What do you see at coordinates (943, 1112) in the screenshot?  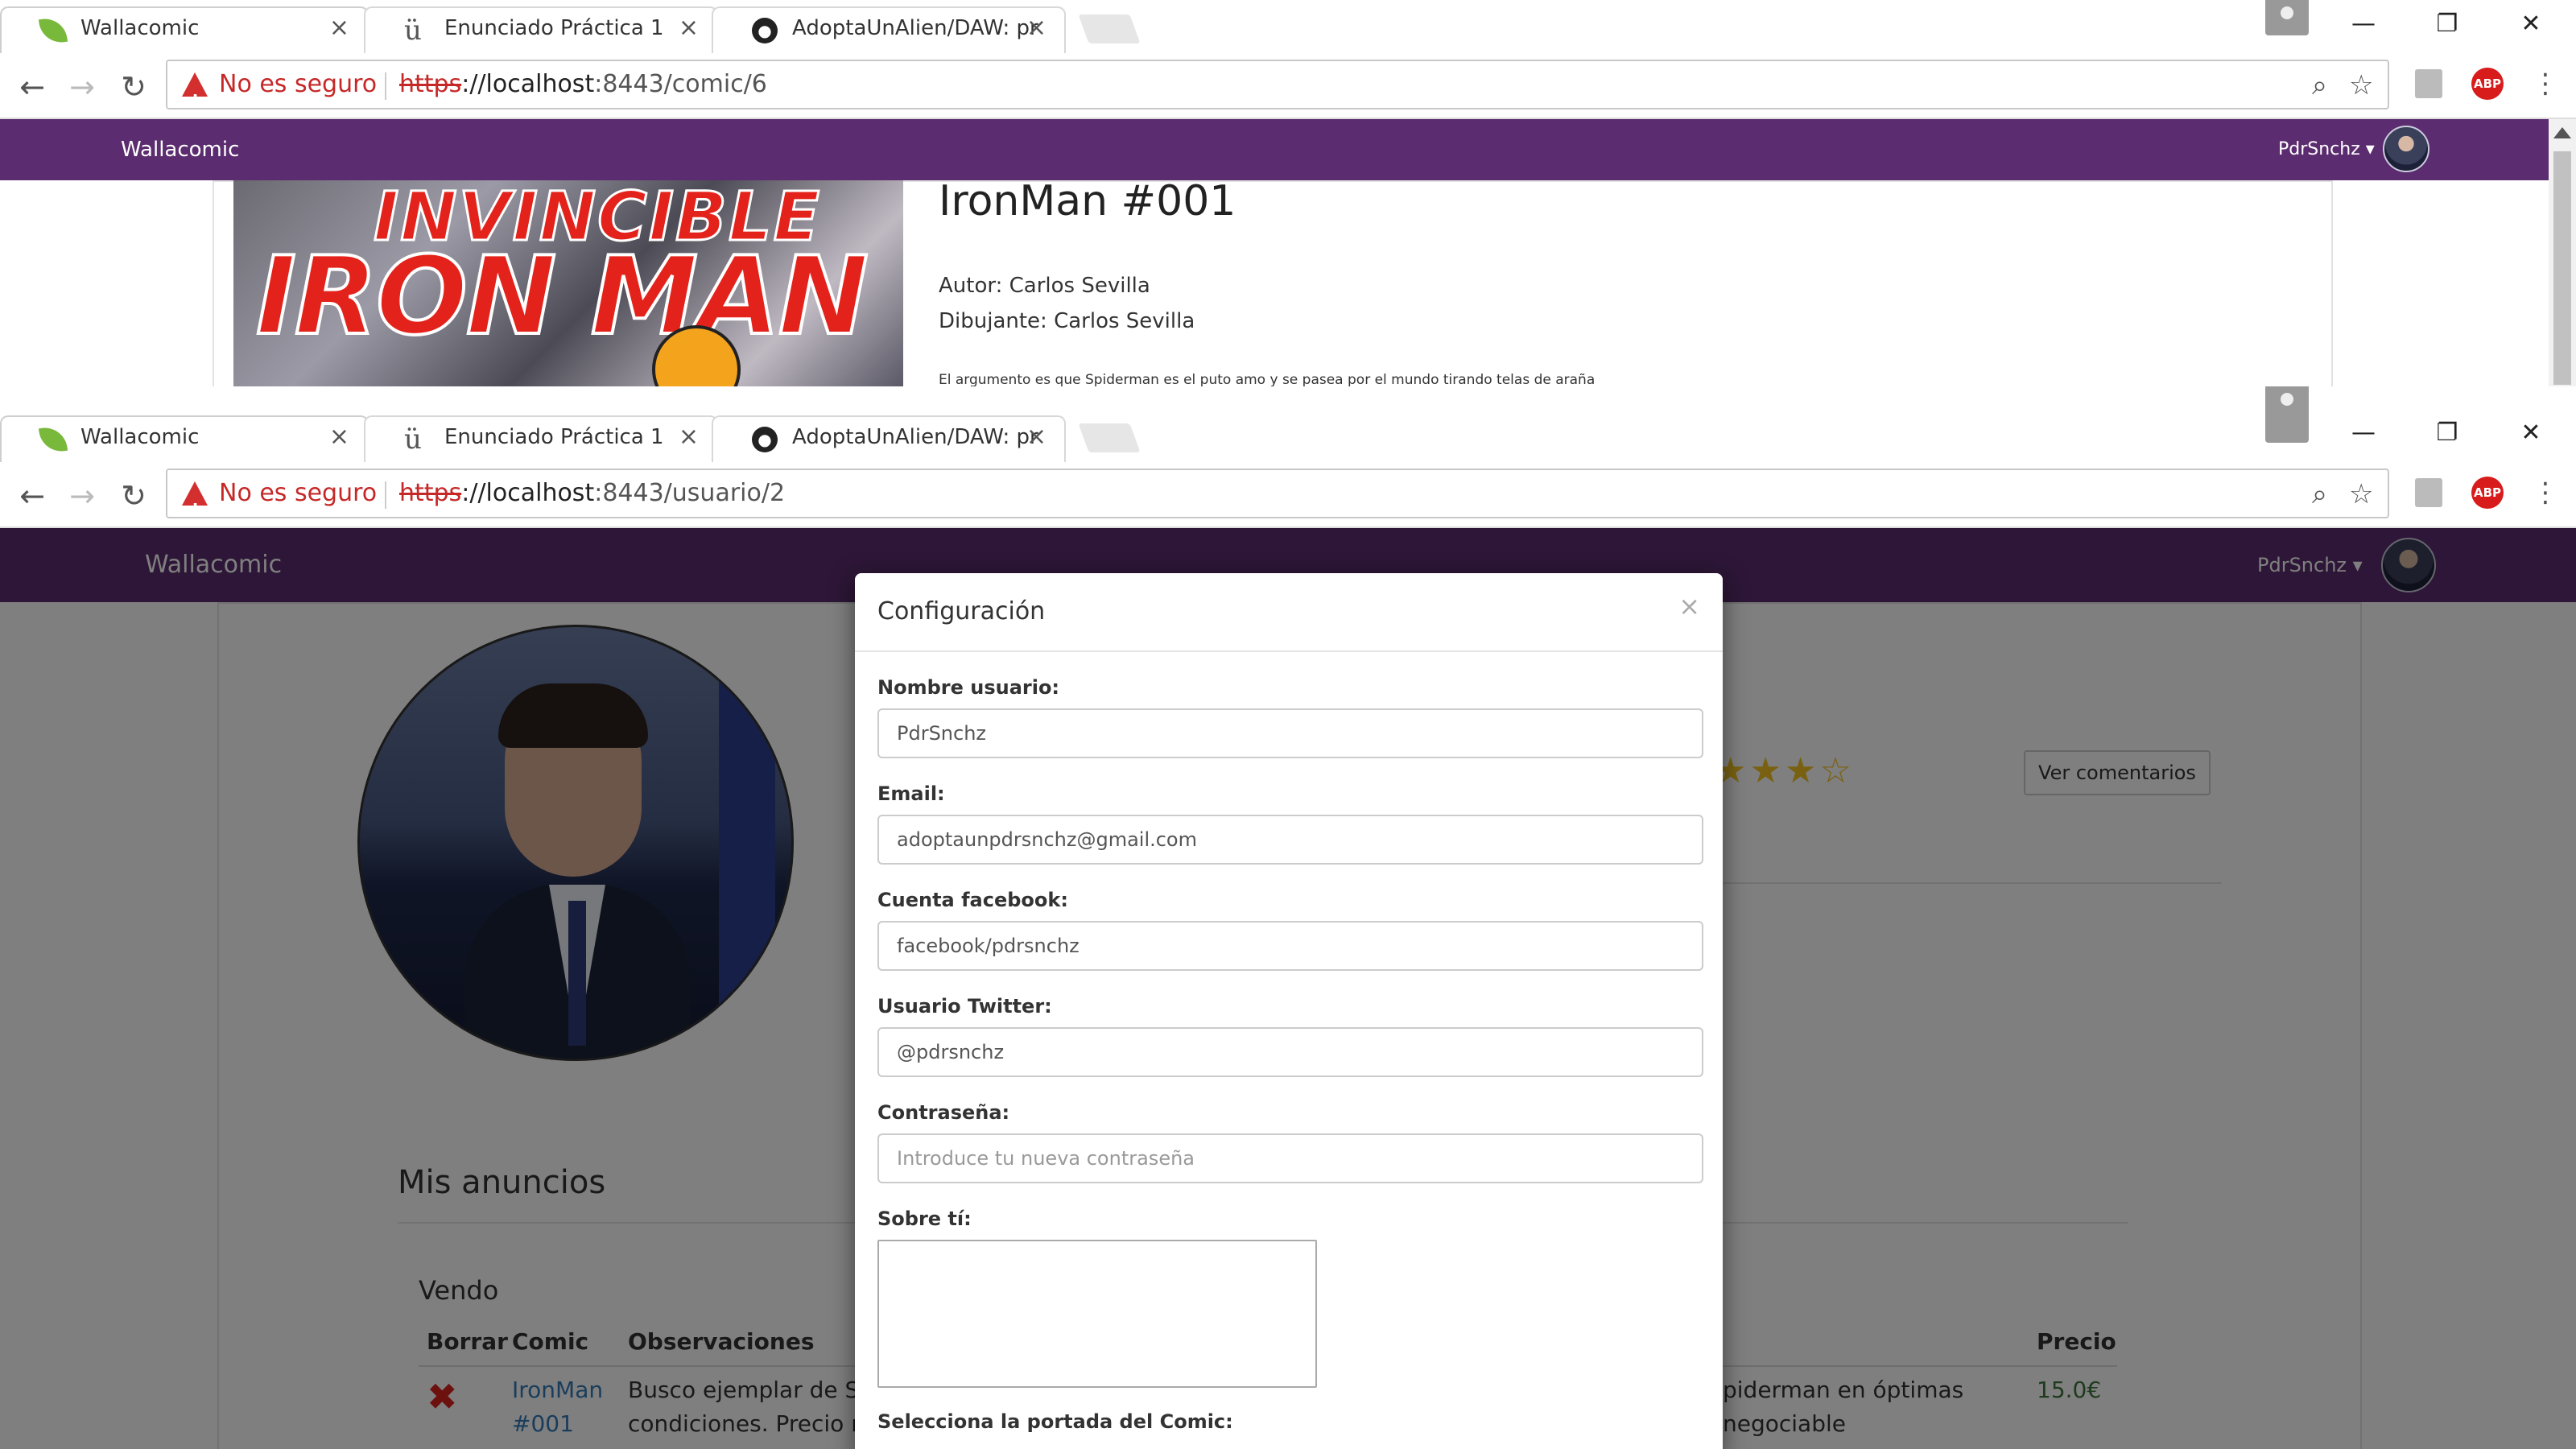 I see `password-label: Contraseña:` at bounding box center [943, 1112].